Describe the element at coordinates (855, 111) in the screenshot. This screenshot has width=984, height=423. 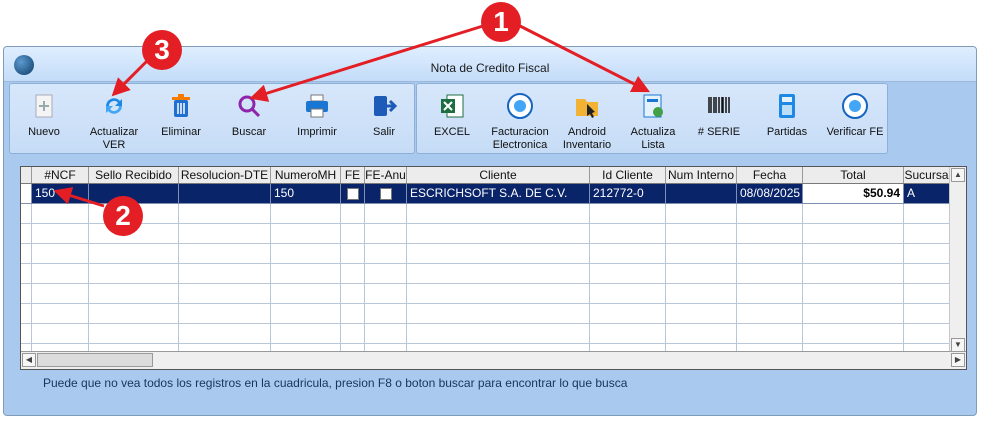
I see `verify-fe-button: Verificar FE` at that location.